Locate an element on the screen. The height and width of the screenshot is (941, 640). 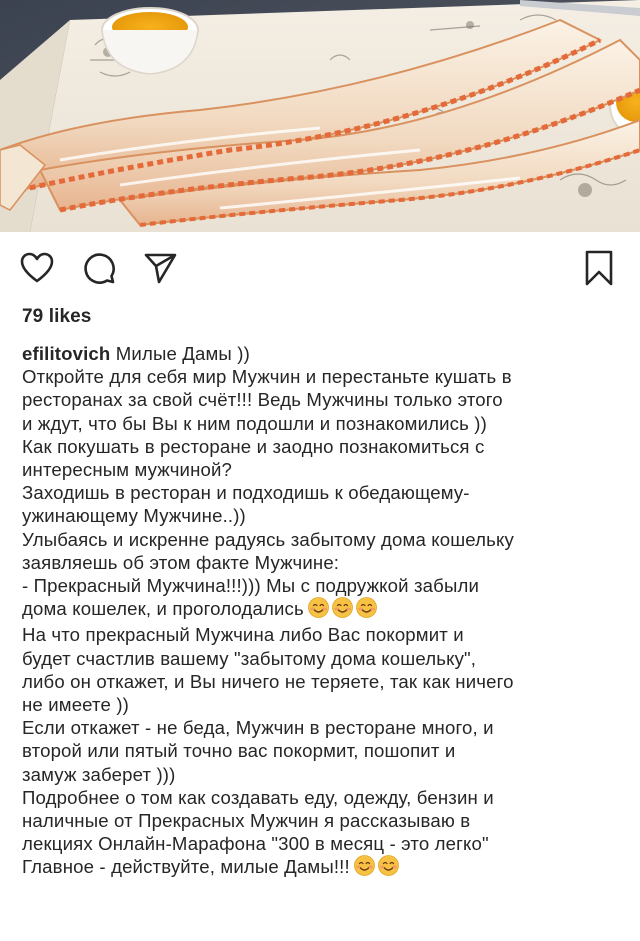
heart-outline-icon is located at coordinates (37, 268).